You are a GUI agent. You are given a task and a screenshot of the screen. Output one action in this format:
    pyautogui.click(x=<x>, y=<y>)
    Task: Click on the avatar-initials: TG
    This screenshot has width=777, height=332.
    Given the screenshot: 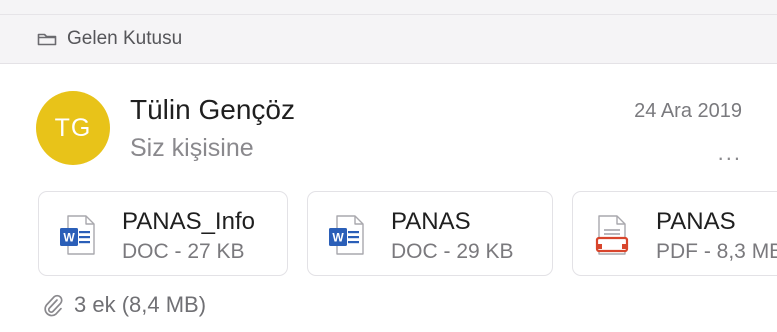 What is the action you would take?
    pyautogui.click(x=73, y=127)
    